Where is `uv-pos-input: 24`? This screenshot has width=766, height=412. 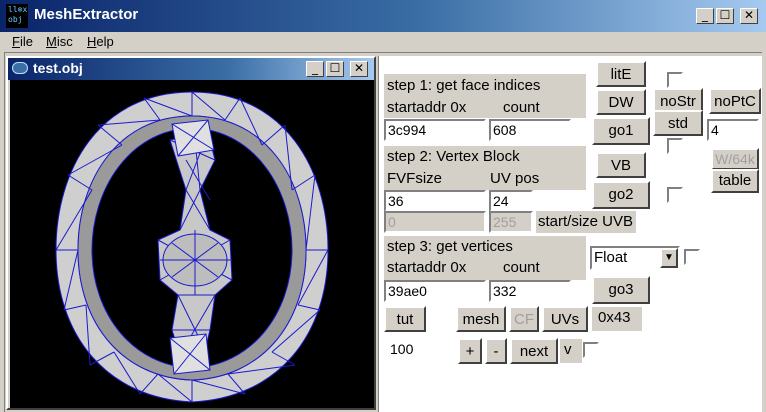 uv-pos-input: 24 is located at coordinates (511, 201).